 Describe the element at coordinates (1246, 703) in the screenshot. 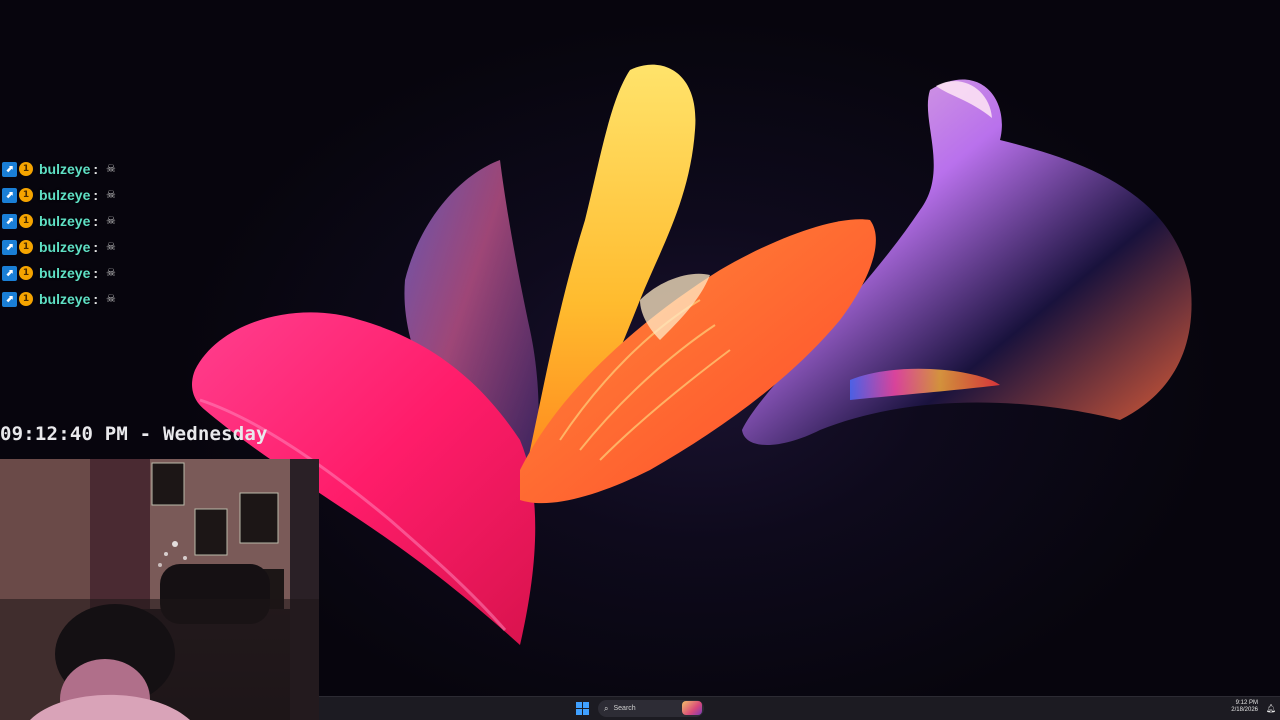

I see `tray-time: 9:12 PM` at that location.